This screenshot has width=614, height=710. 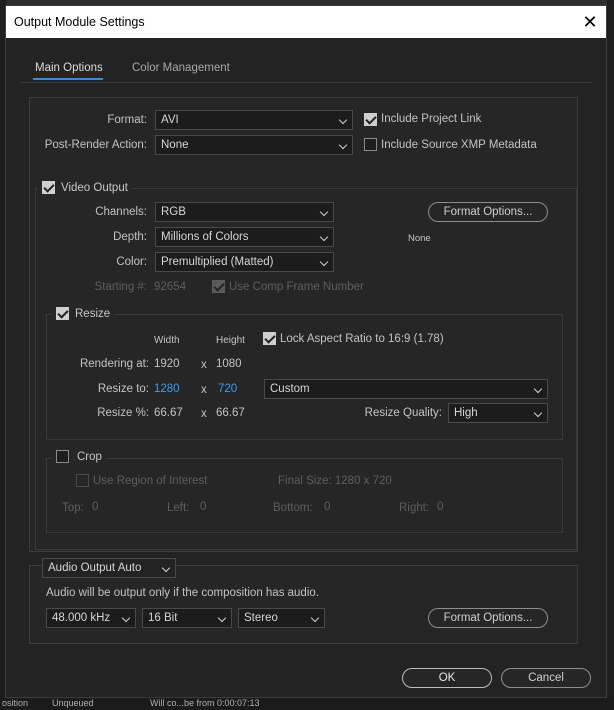 What do you see at coordinates (187, 618) in the screenshot?
I see `audio-bits-dropdown: 16 Bit` at bounding box center [187, 618].